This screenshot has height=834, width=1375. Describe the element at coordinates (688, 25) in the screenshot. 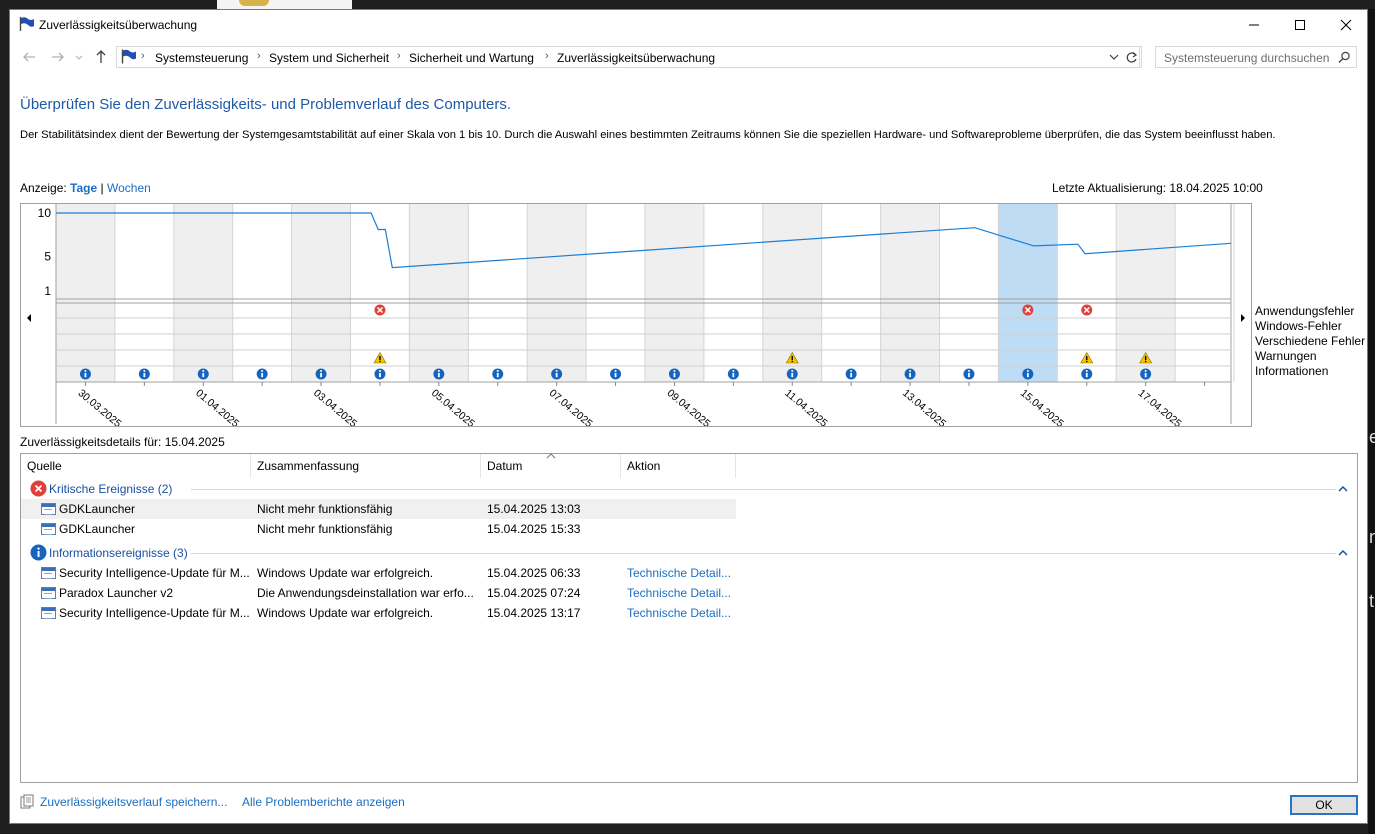

I see `title-bar: Zuverlässigkeitsüberwachung` at that location.